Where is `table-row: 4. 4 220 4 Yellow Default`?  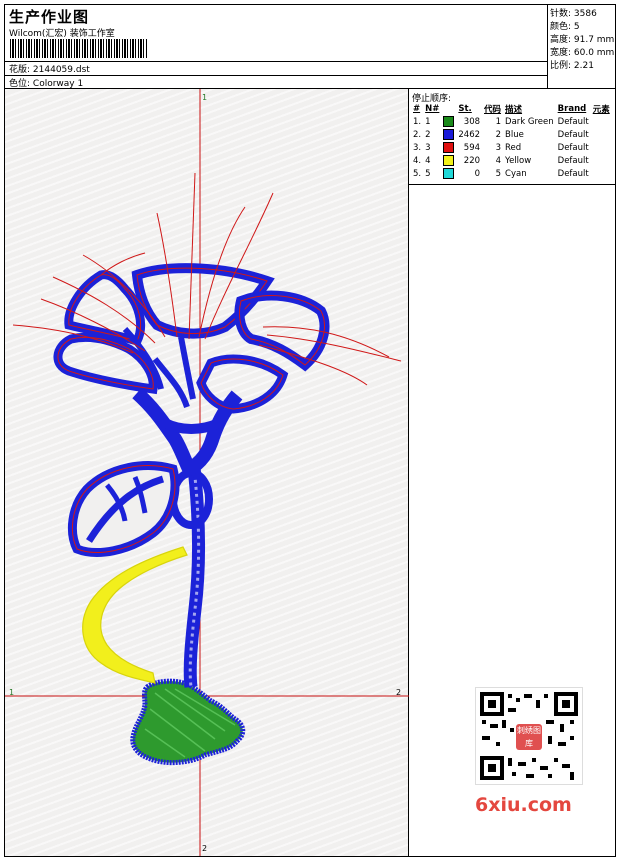 table-row: 4. 4 220 4 Yellow Default is located at coordinates (511, 160).